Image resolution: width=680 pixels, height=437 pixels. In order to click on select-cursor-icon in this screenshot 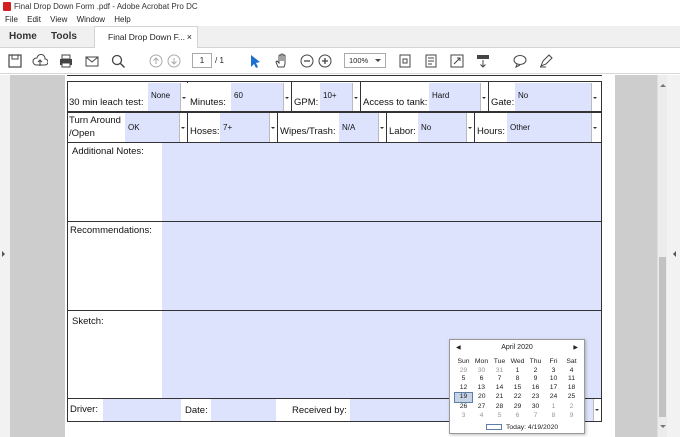, I will do `click(255, 61)`.